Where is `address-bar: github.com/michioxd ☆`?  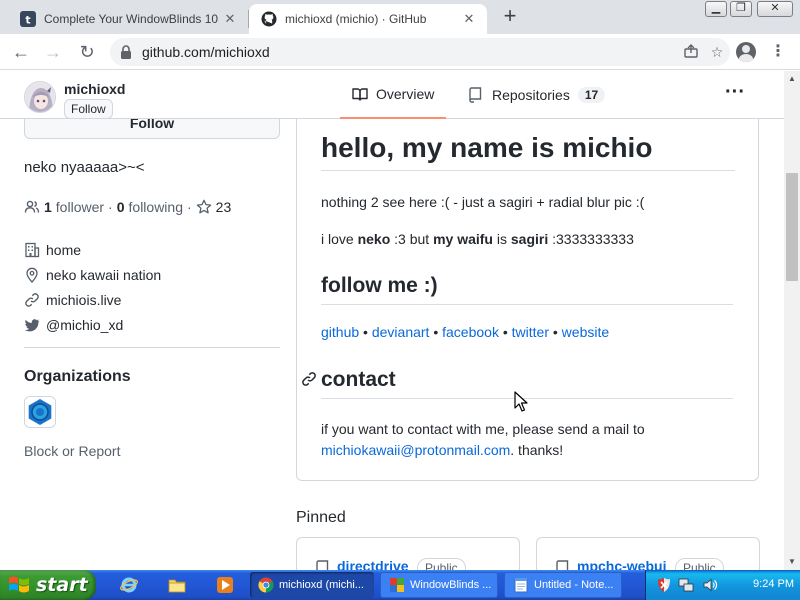
address-bar: github.com/michioxd ☆ is located at coordinates (420, 52).